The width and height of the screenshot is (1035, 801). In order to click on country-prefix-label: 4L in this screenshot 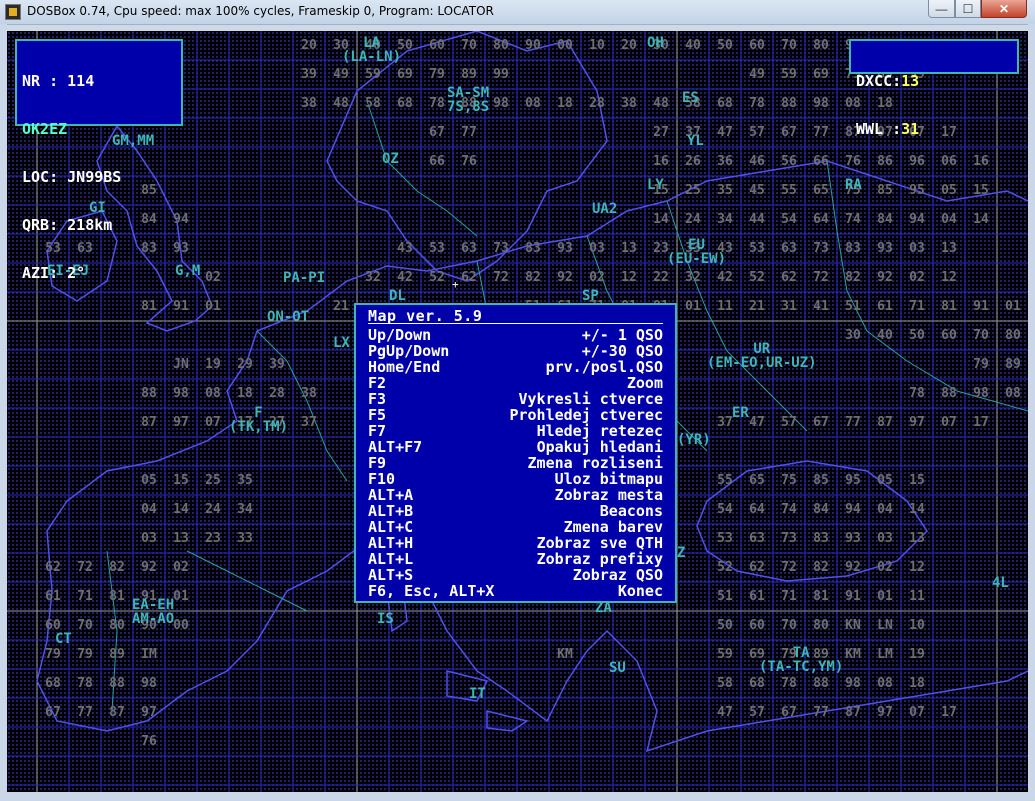, I will do `click(1000, 583)`.